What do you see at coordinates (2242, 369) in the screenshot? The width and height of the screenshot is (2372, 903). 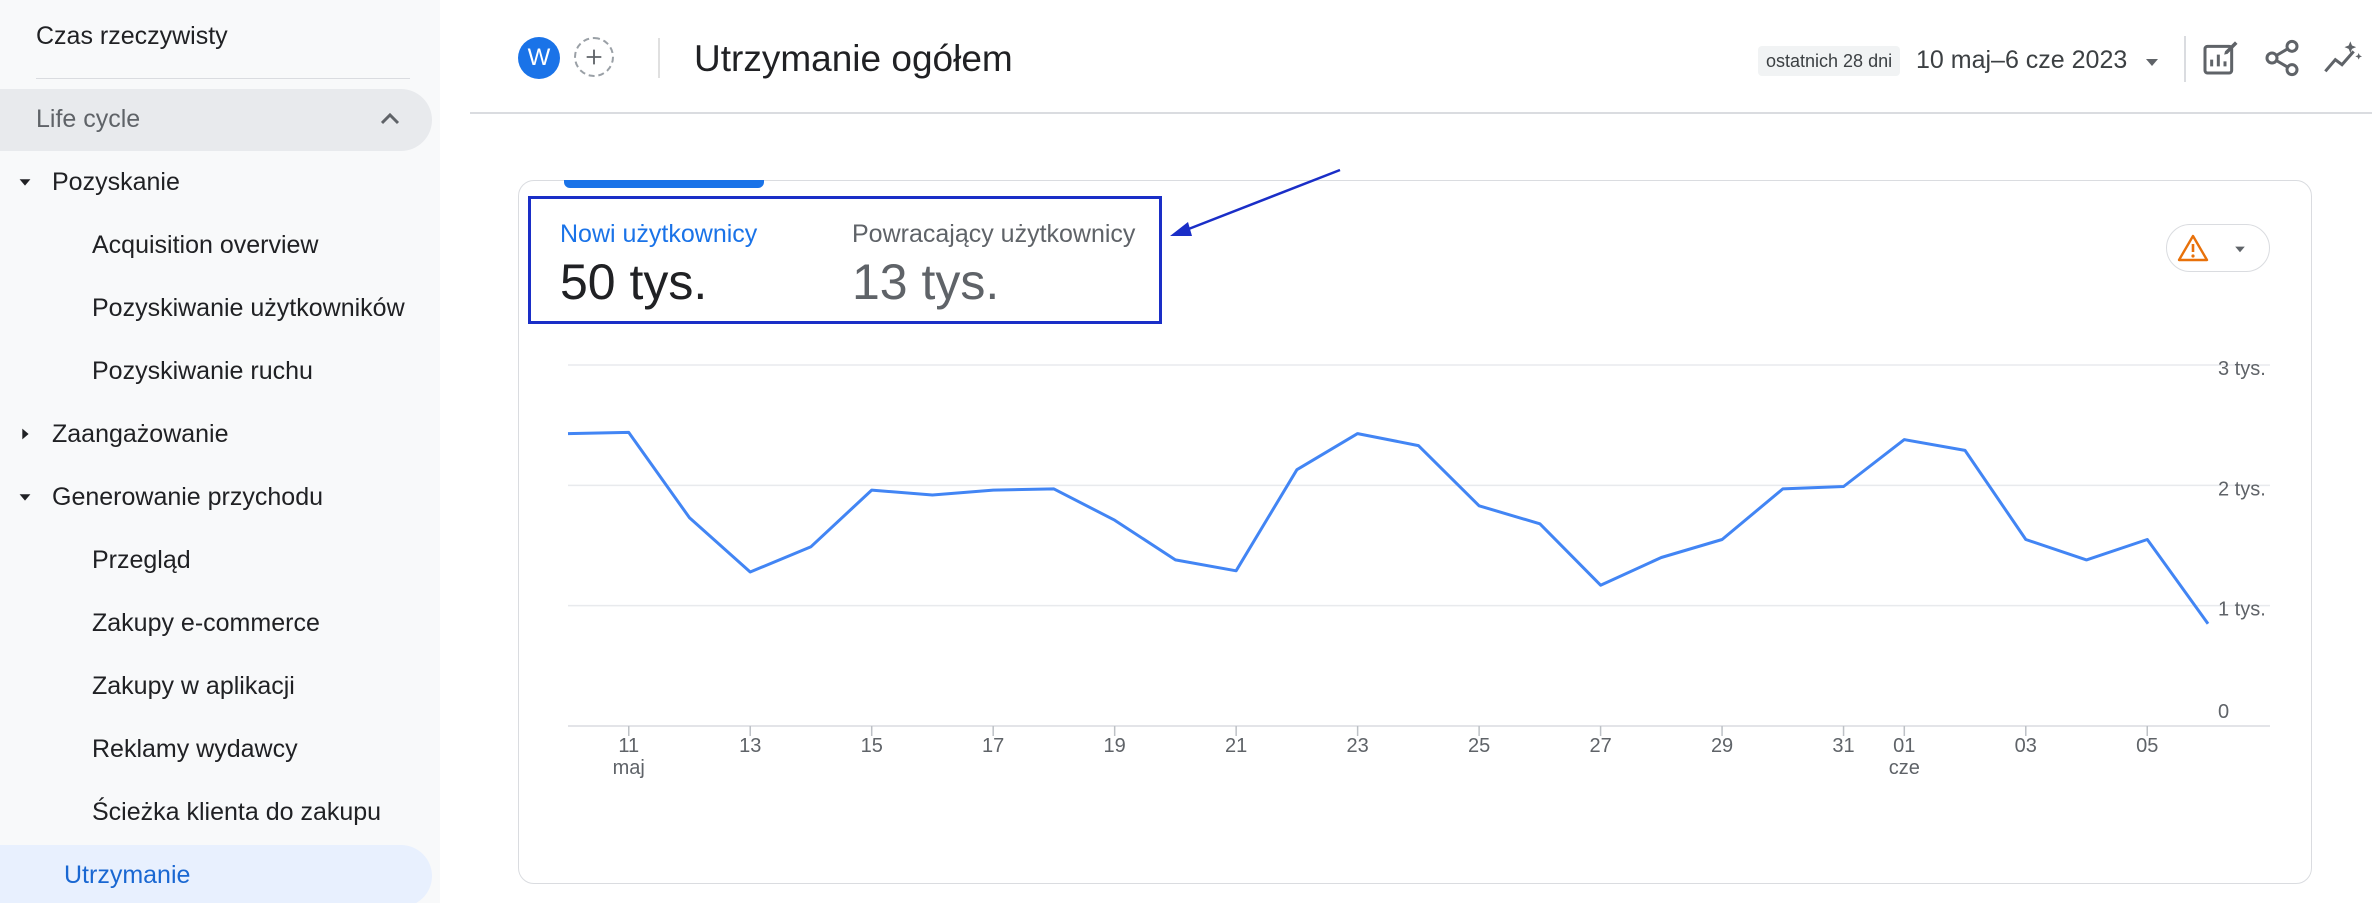 I see `y-tick-label: 3 tys.` at bounding box center [2242, 369].